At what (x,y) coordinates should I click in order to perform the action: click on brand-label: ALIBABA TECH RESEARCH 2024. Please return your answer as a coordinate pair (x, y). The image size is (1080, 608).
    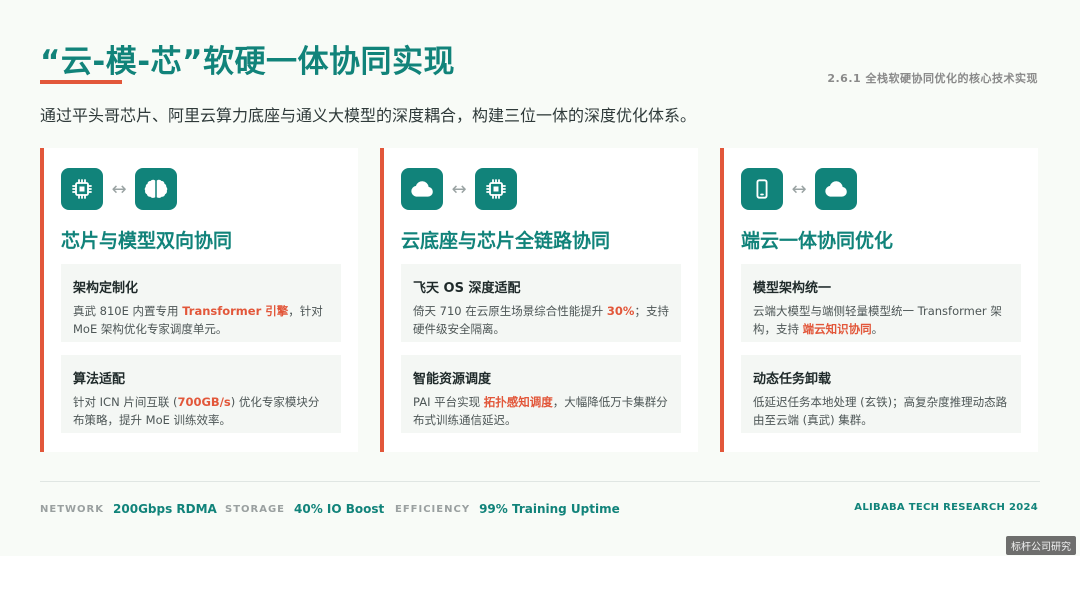
    Looking at the image, I should click on (946, 507).